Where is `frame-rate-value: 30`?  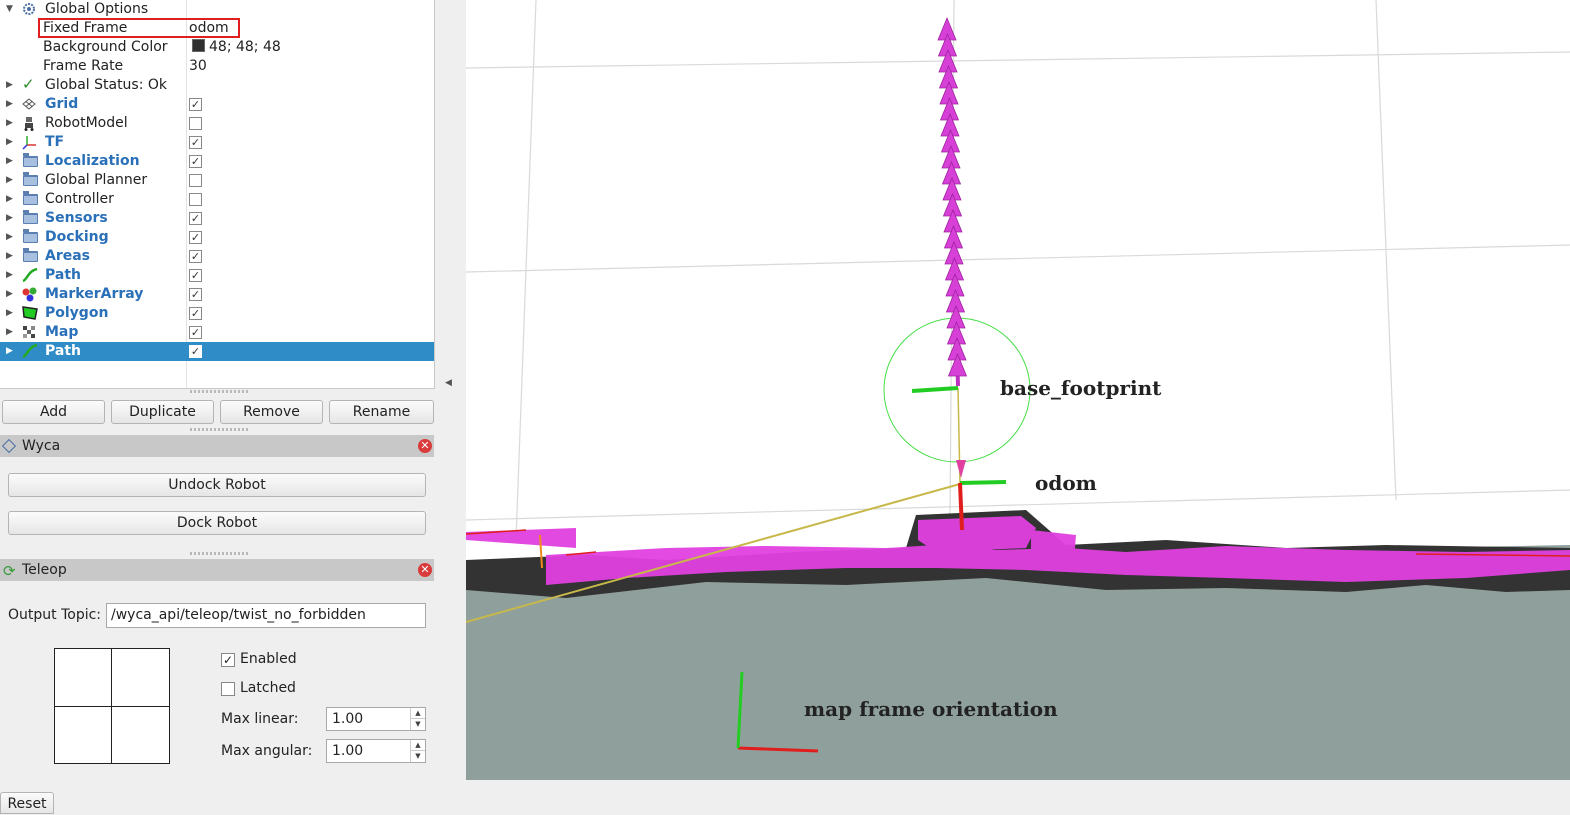 frame-rate-value: 30 is located at coordinates (198, 66).